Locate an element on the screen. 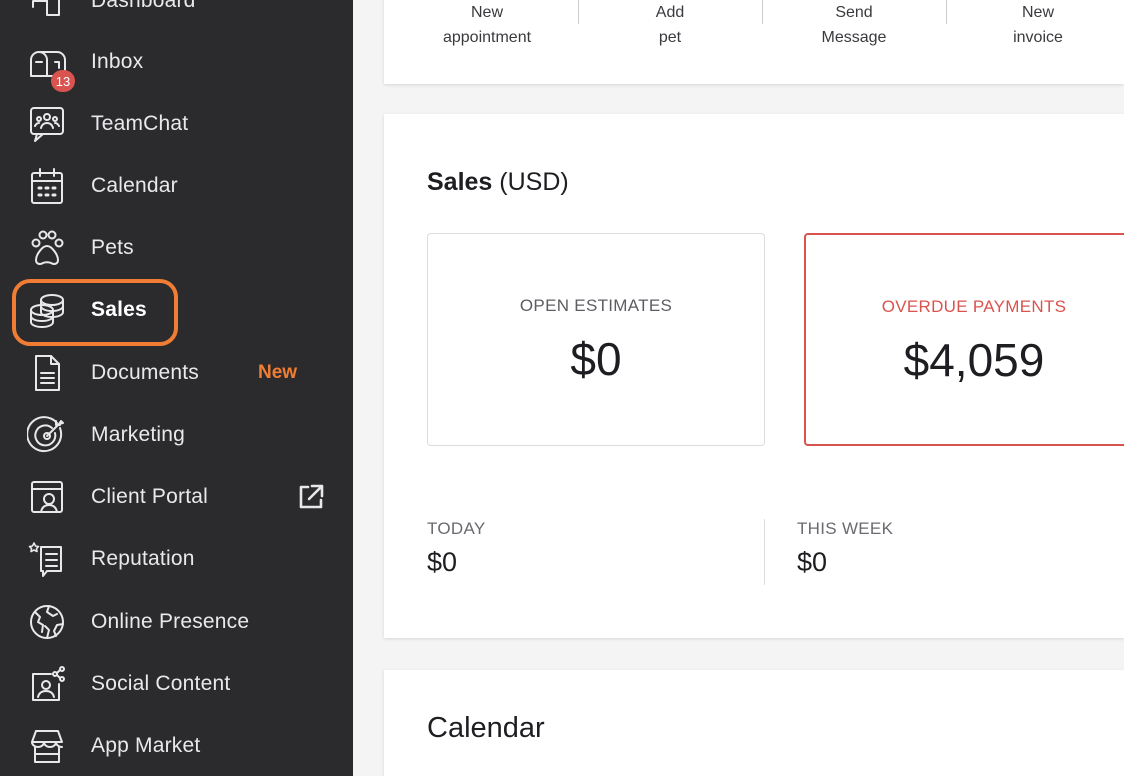 This screenshot has width=1124, height=776. overdue-payments-value: $4,059 is located at coordinates (974, 360).